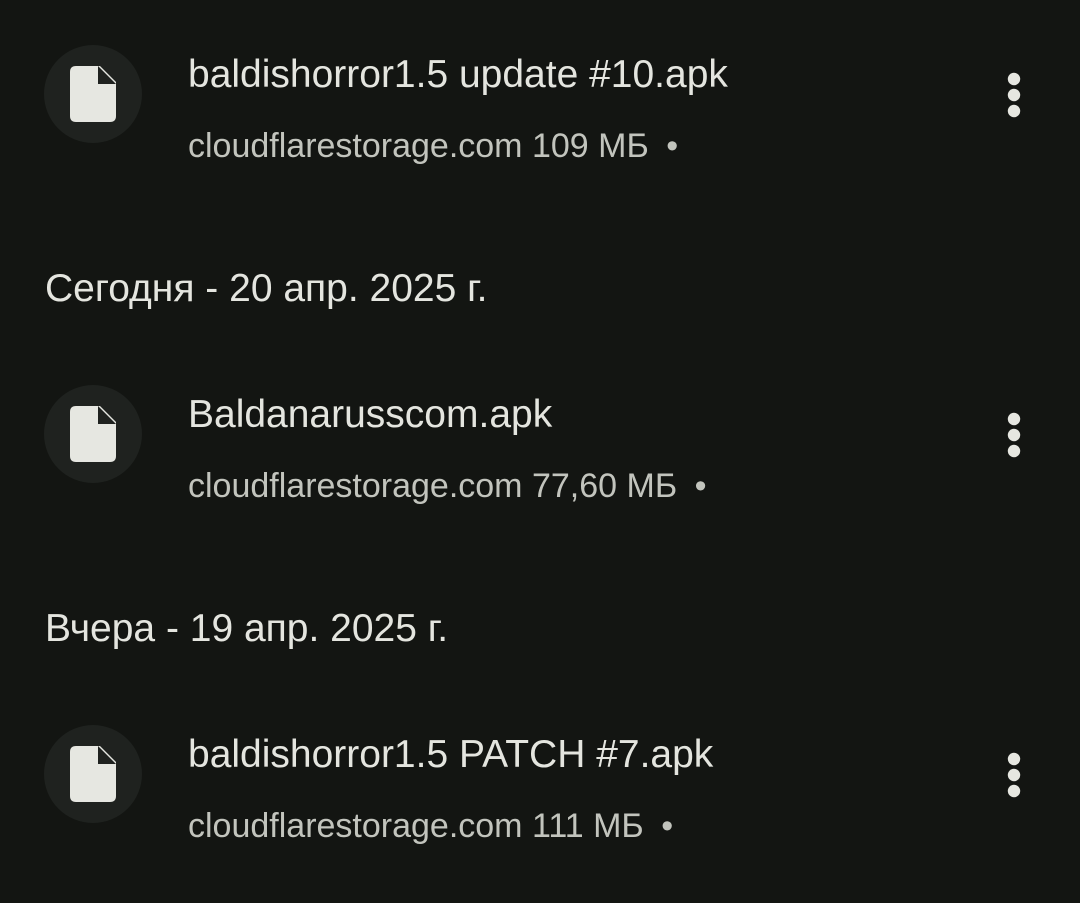 The image size is (1080, 903). I want to click on file-size: 111 МБ, so click(587, 826).